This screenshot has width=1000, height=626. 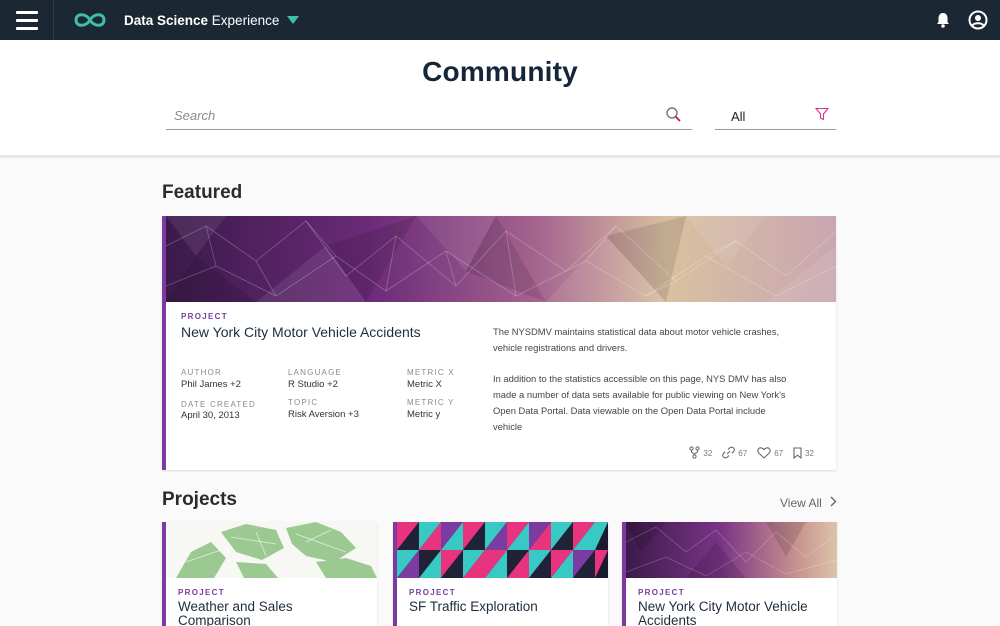 I want to click on project-card-title: SF Traffic Exploration, so click(x=504, y=607).